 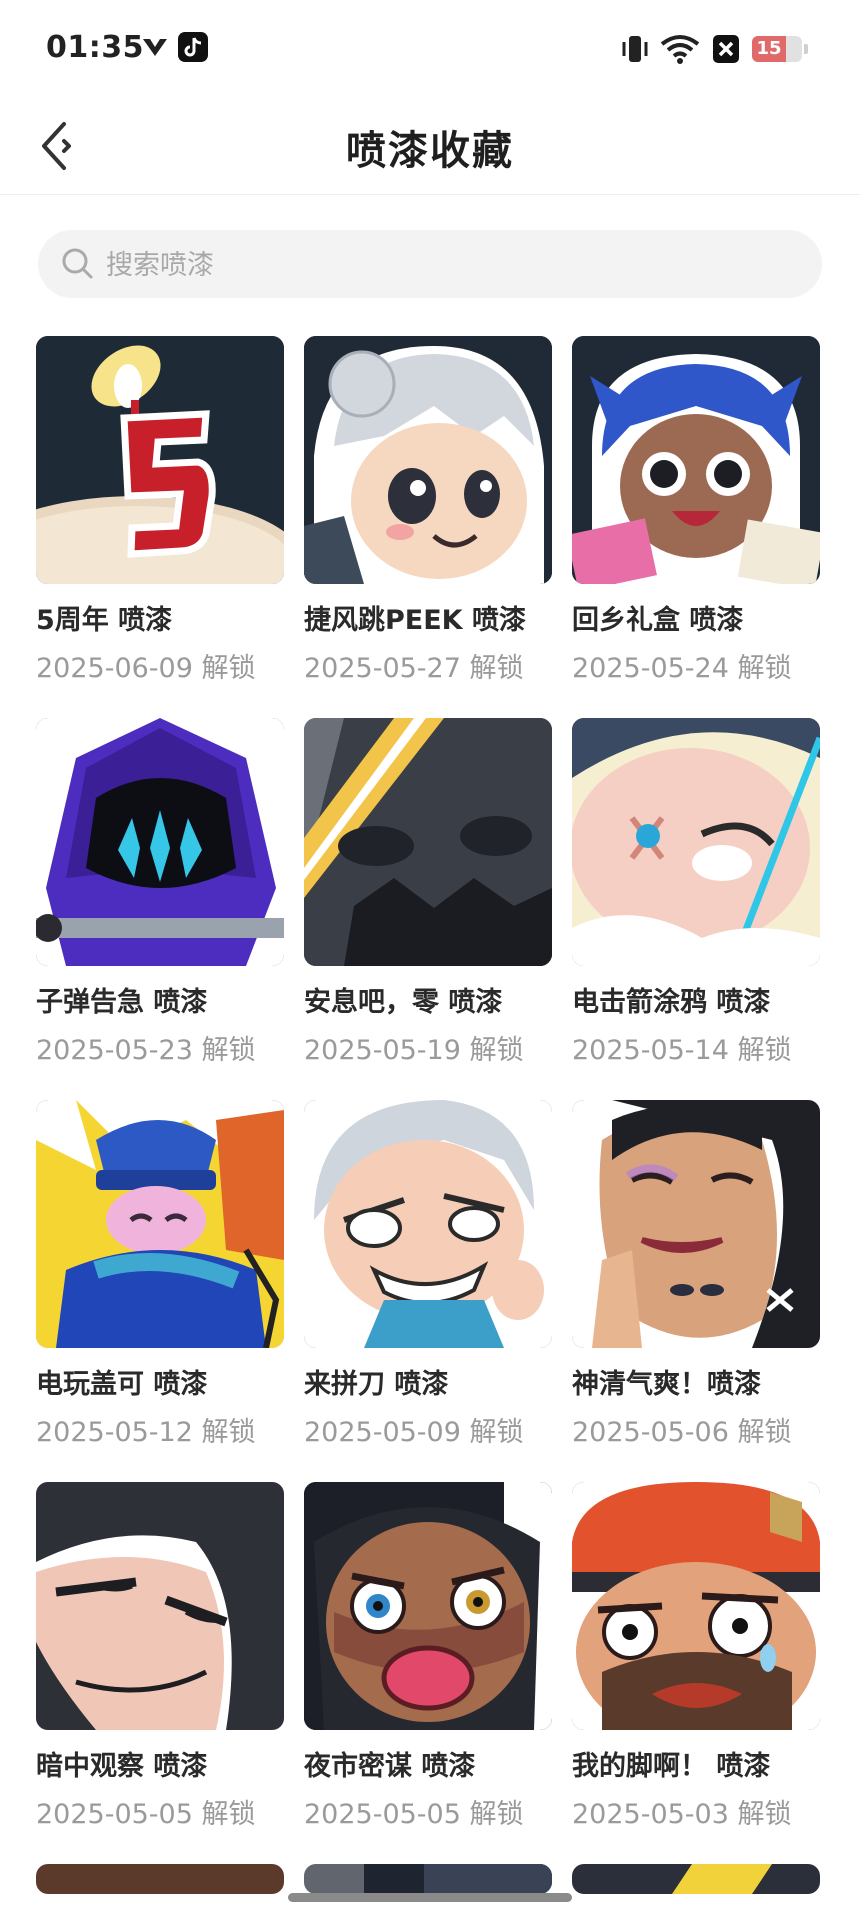 I want to click on spray-date: 2025-05-24 解锁, so click(x=682, y=668).